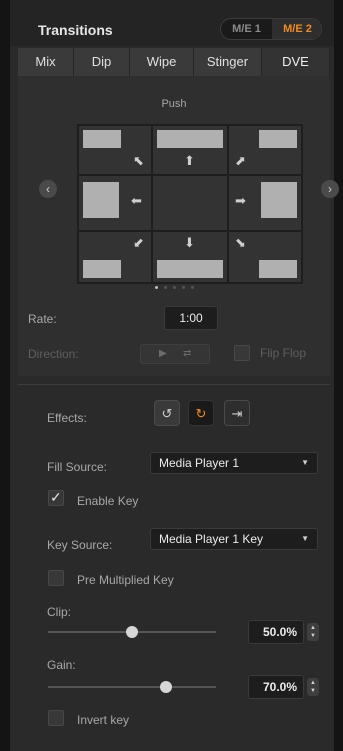 The width and height of the screenshot is (343, 751). I want to click on dve-style-bottom-left: ⬋, so click(115, 257).